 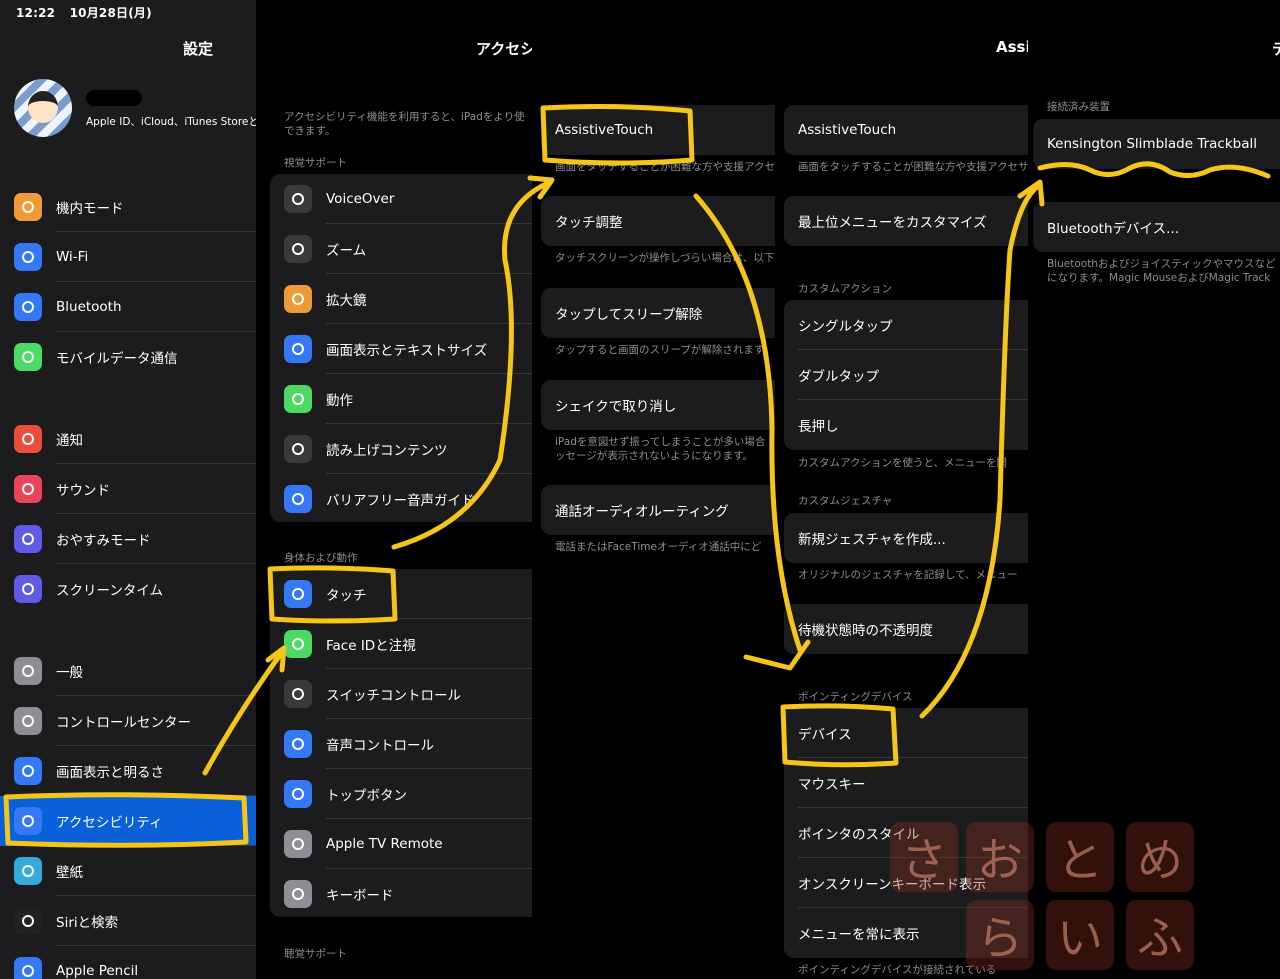 What do you see at coordinates (589, 221) in the screenshot?
I see `touch-row-1: タッチ調整` at bounding box center [589, 221].